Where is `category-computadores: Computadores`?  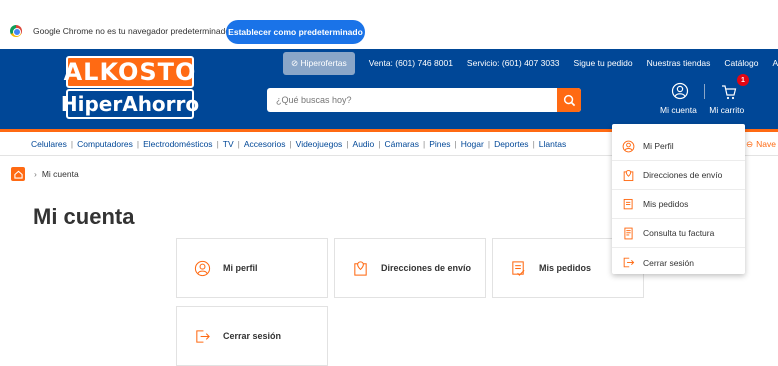 category-computadores: Computadores is located at coordinates (105, 144).